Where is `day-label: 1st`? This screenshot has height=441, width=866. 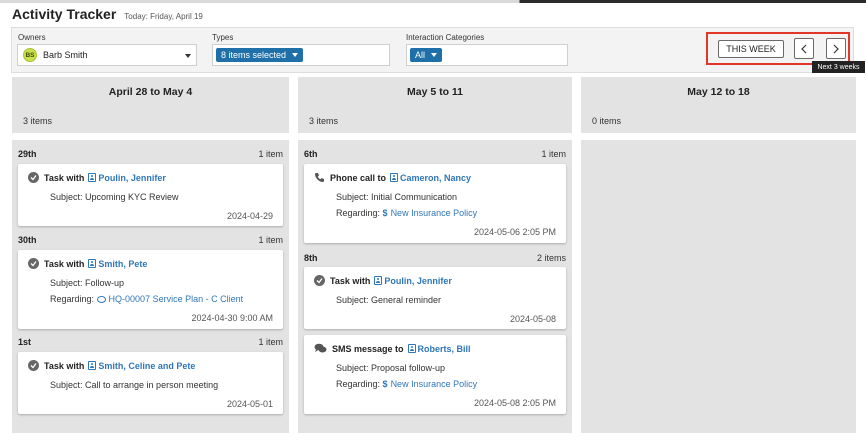
day-label: 1st is located at coordinates (25, 342).